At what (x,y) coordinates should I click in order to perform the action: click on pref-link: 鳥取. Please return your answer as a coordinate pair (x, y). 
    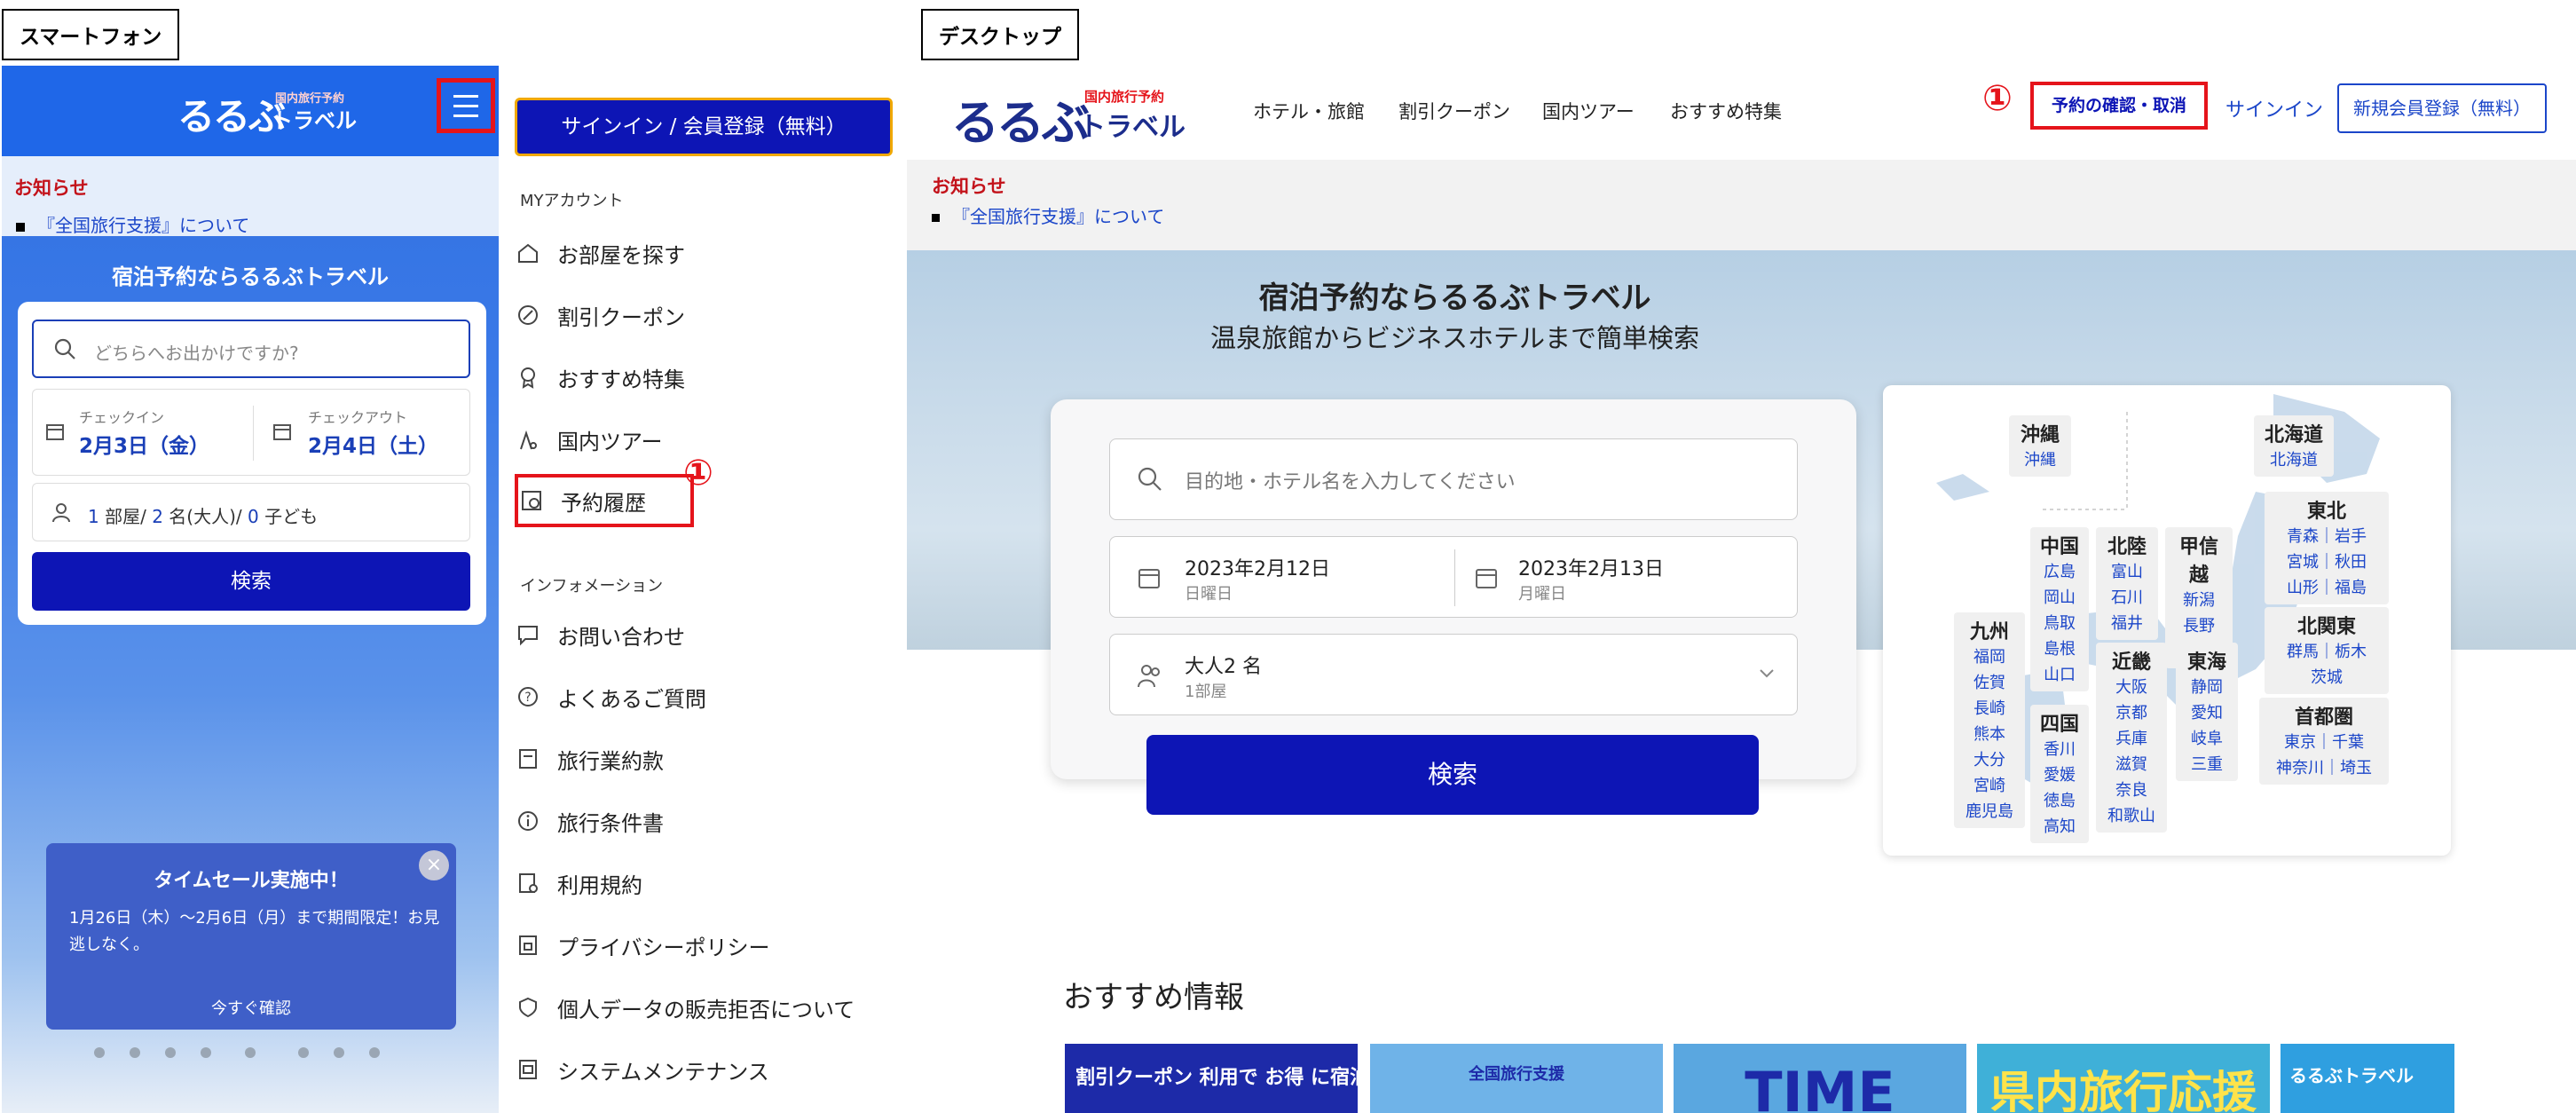
    Looking at the image, I should click on (2060, 624).